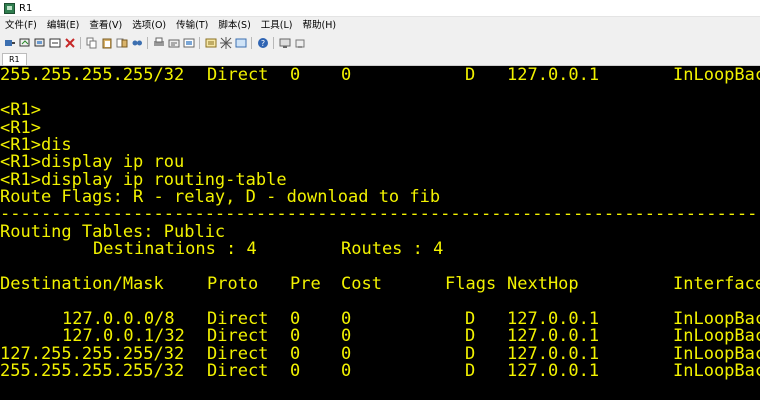  Describe the element at coordinates (277, 25) in the screenshot. I see `menu-tools: 工具(L)` at that location.